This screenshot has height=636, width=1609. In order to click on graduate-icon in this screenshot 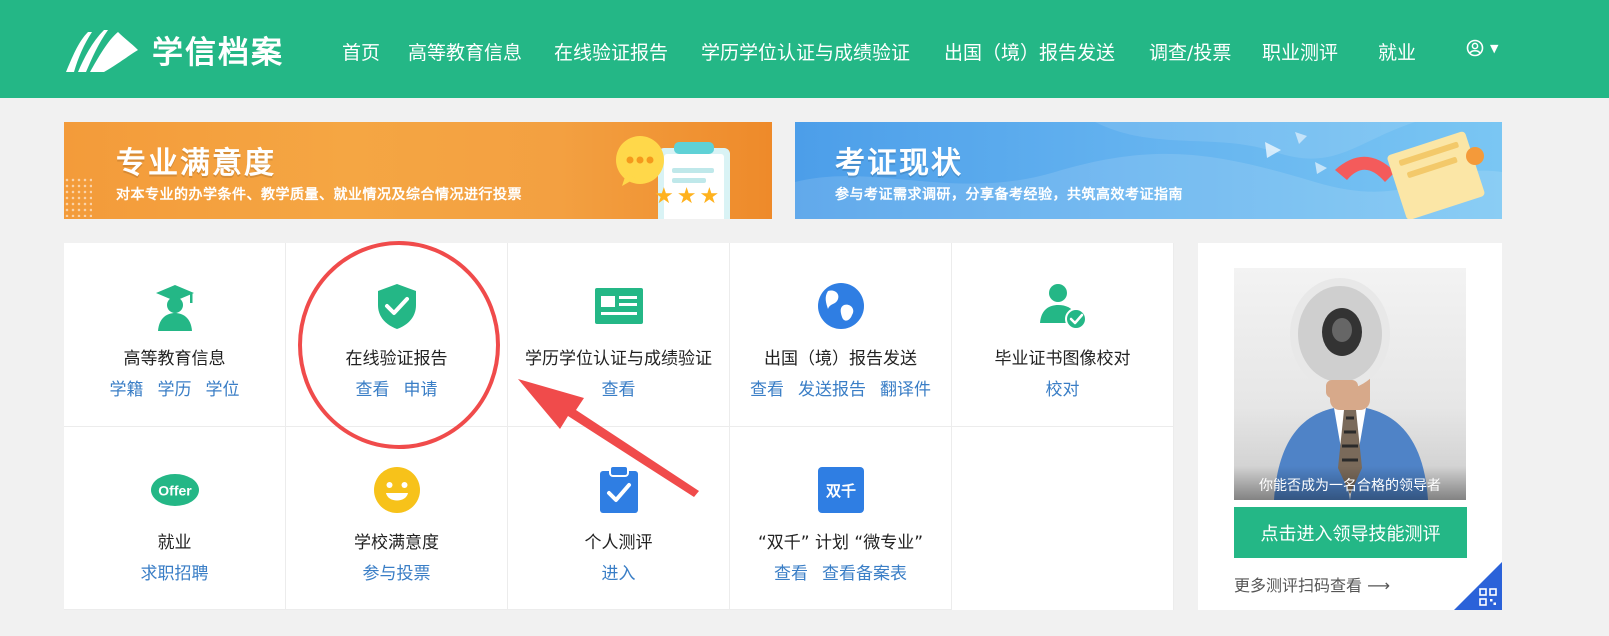, I will do `click(174, 308)`.